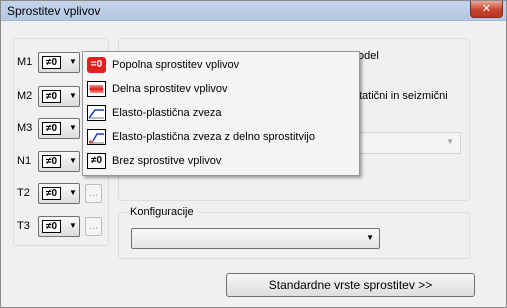 The height and width of the screenshot is (308, 507). What do you see at coordinates (54, 11) in the screenshot?
I see `window-title: Sprostitev vplivov` at bounding box center [54, 11].